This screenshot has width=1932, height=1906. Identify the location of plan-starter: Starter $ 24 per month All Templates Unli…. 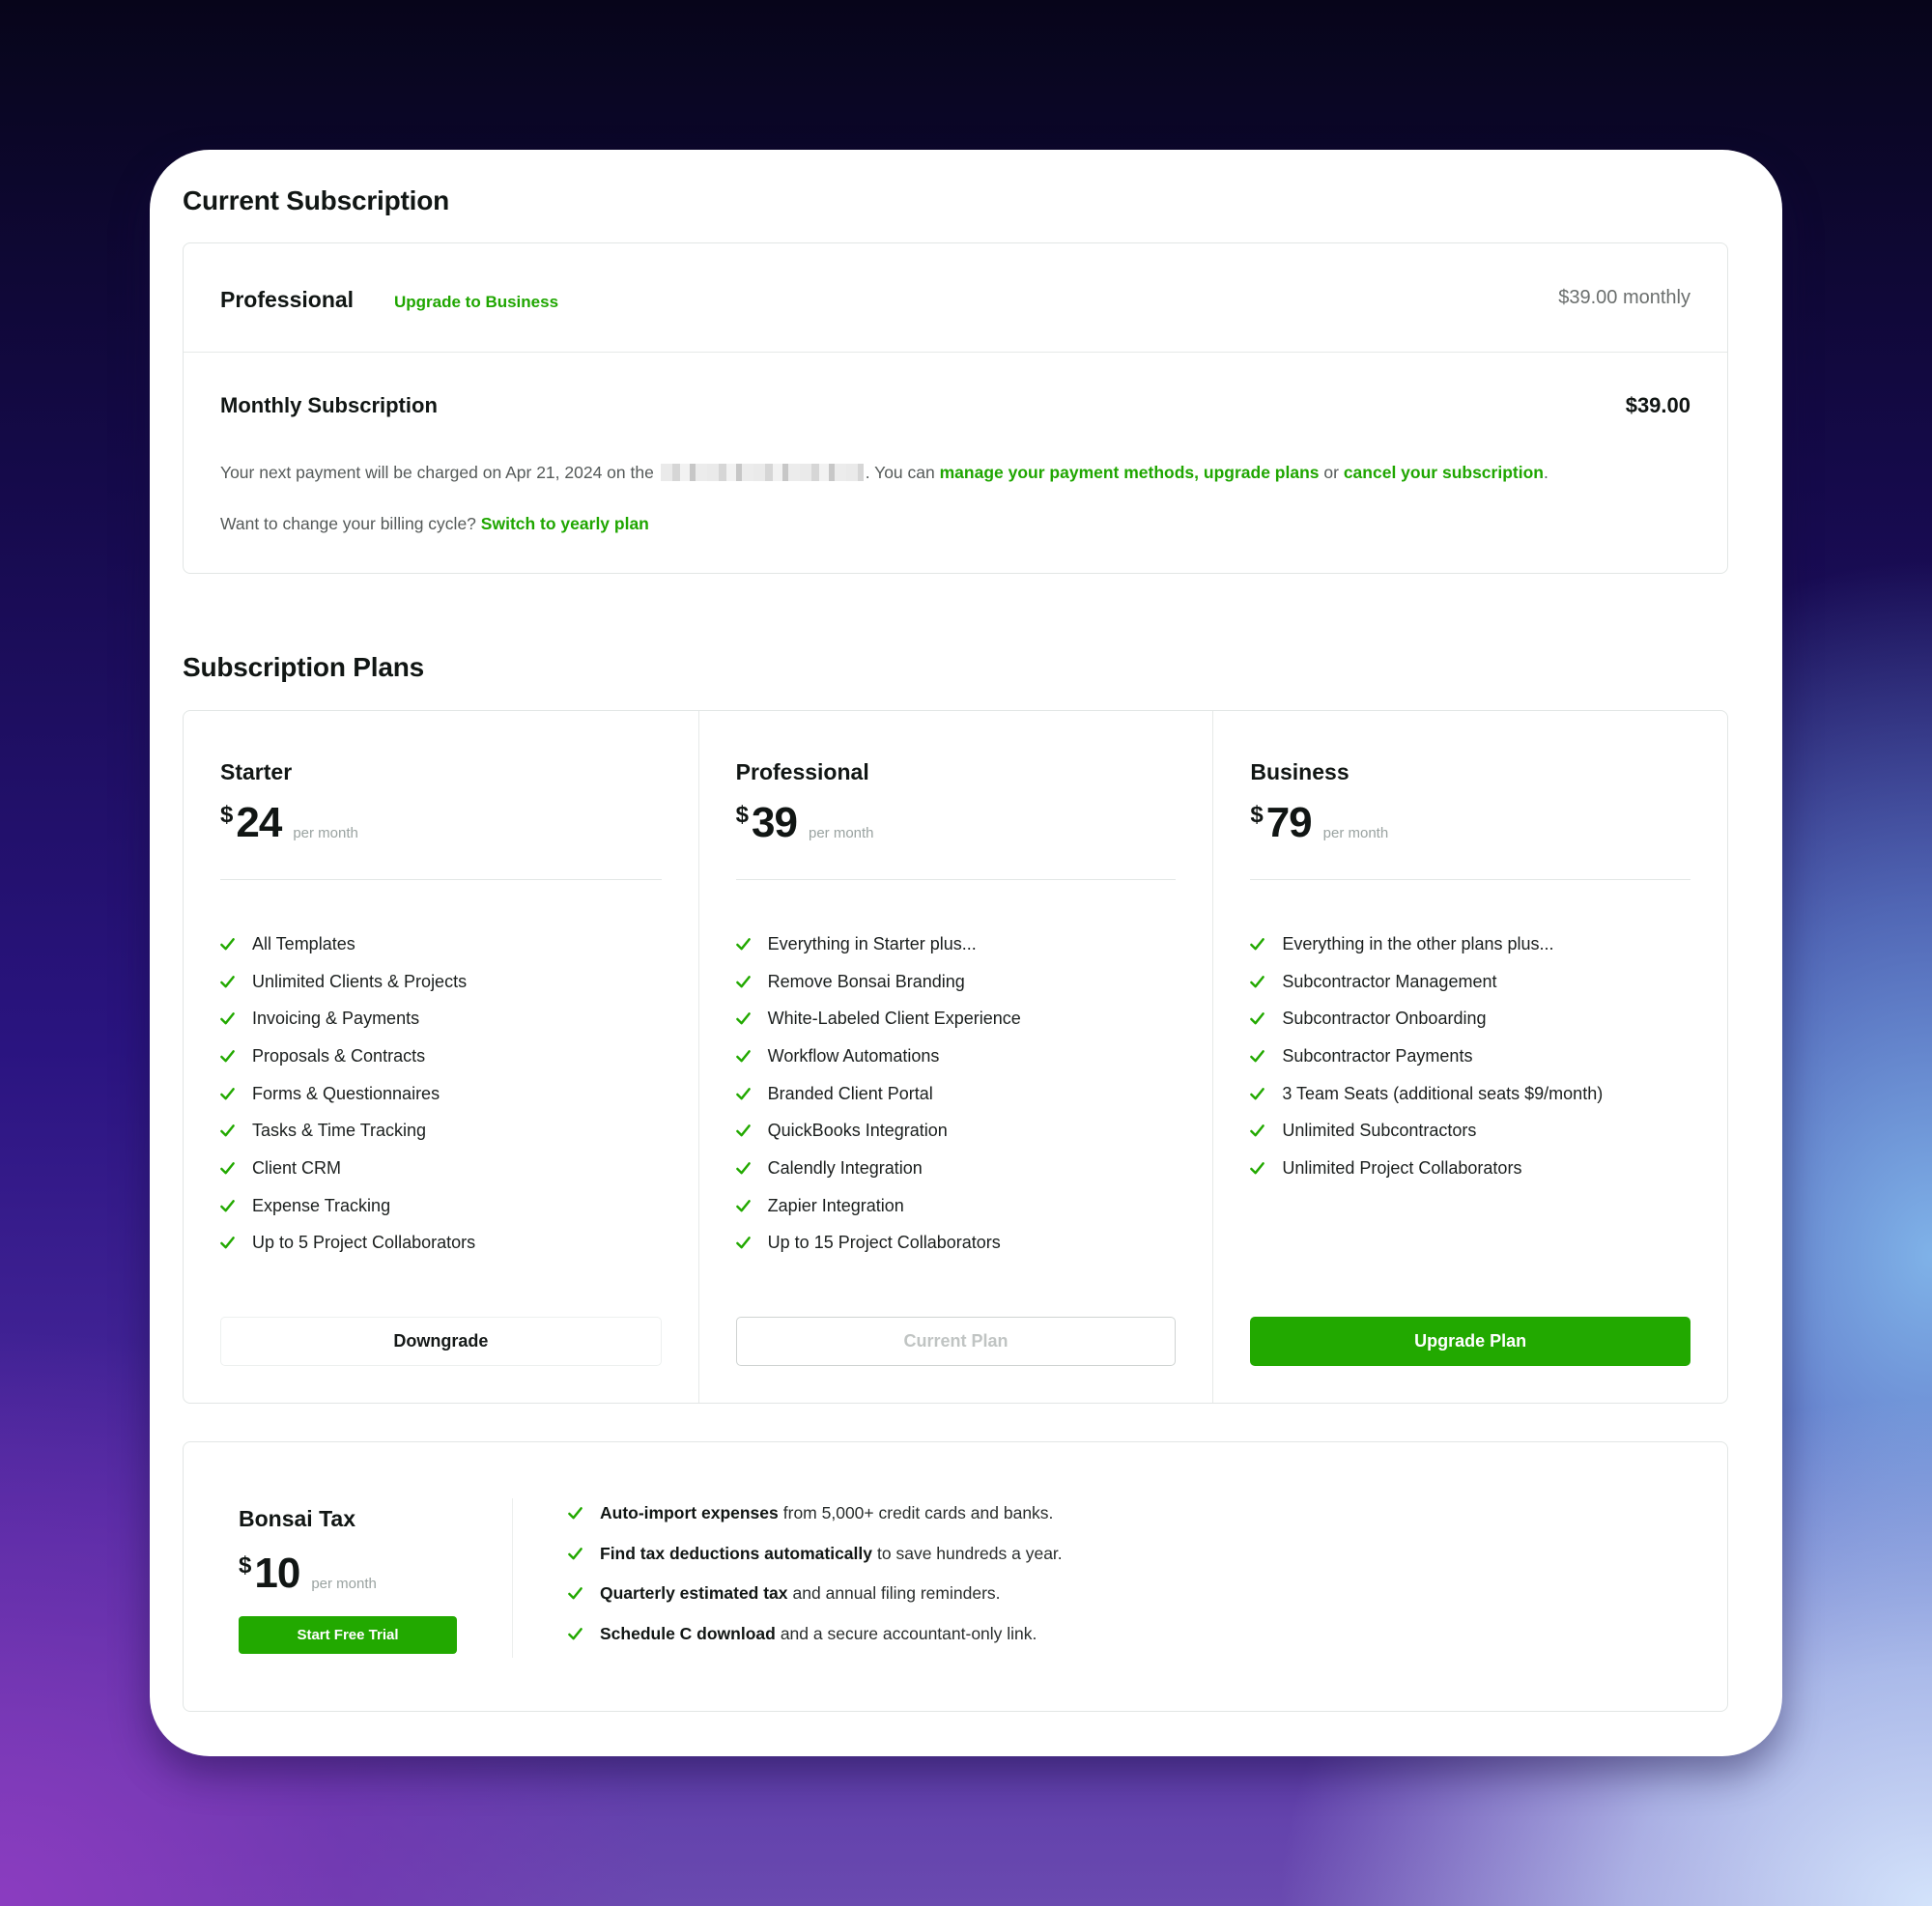
(441, 1057).